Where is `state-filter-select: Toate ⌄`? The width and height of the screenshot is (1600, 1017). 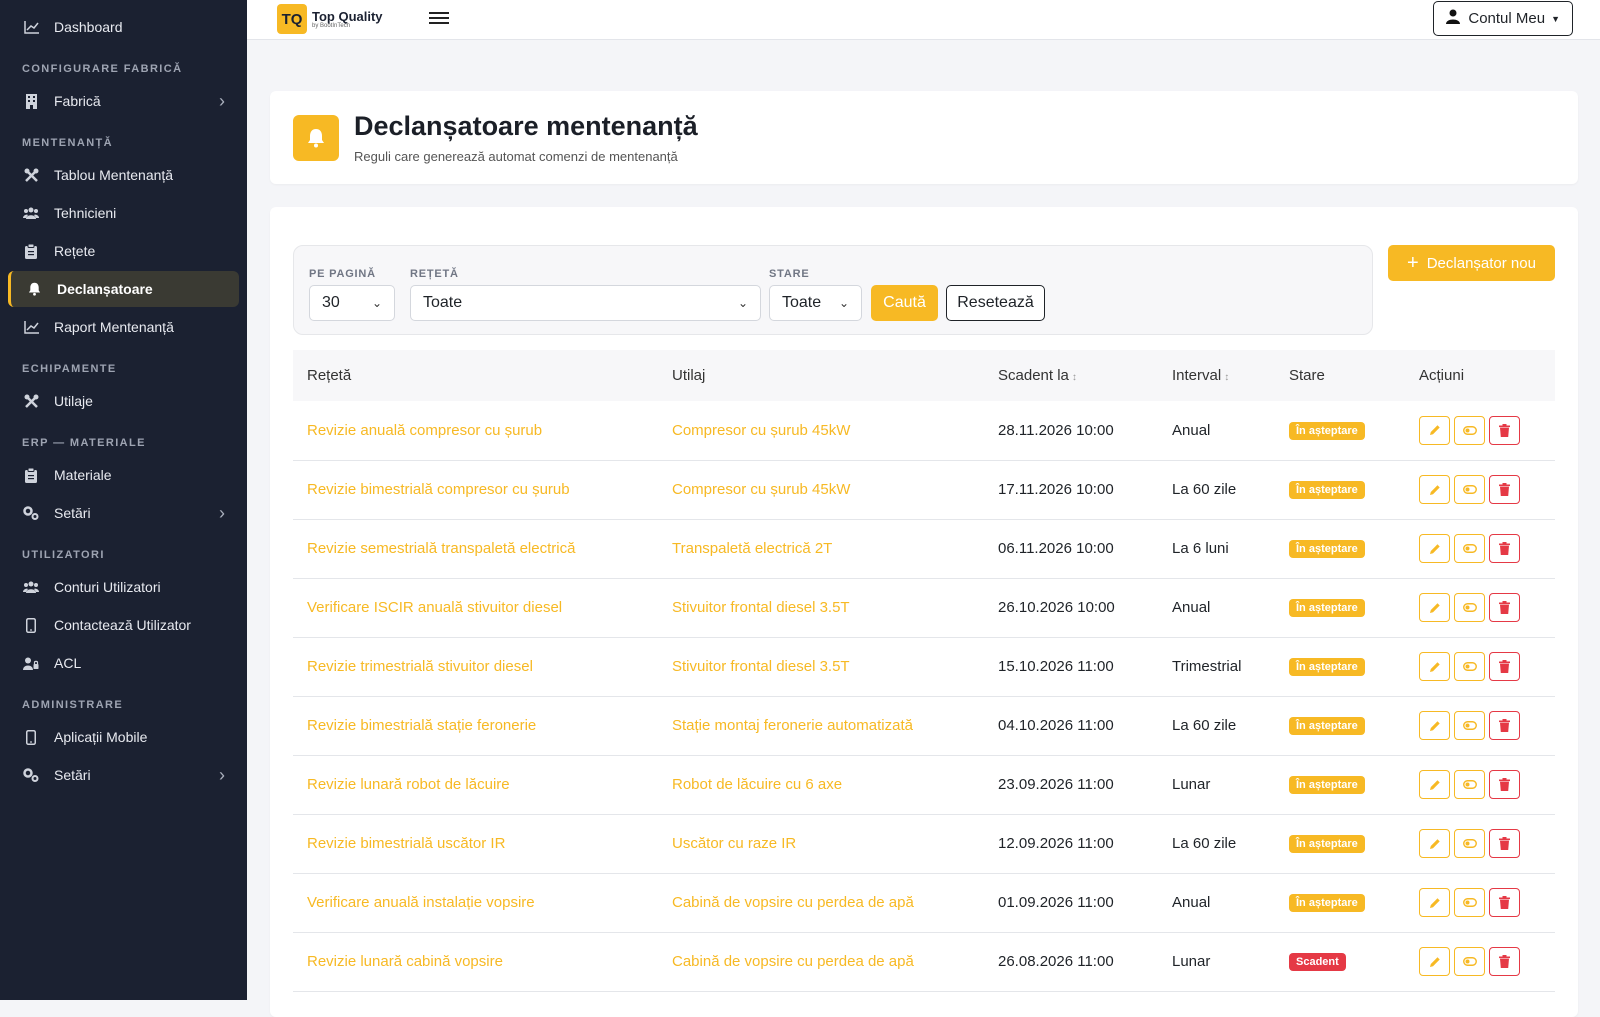 state-filter-select: Toate ⌄ is located at coordinates (815, 303).